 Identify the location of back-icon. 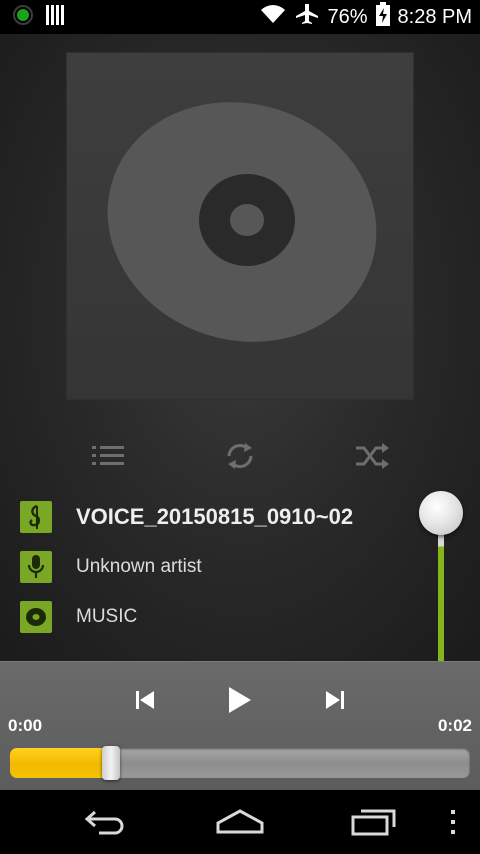
(104, 822).